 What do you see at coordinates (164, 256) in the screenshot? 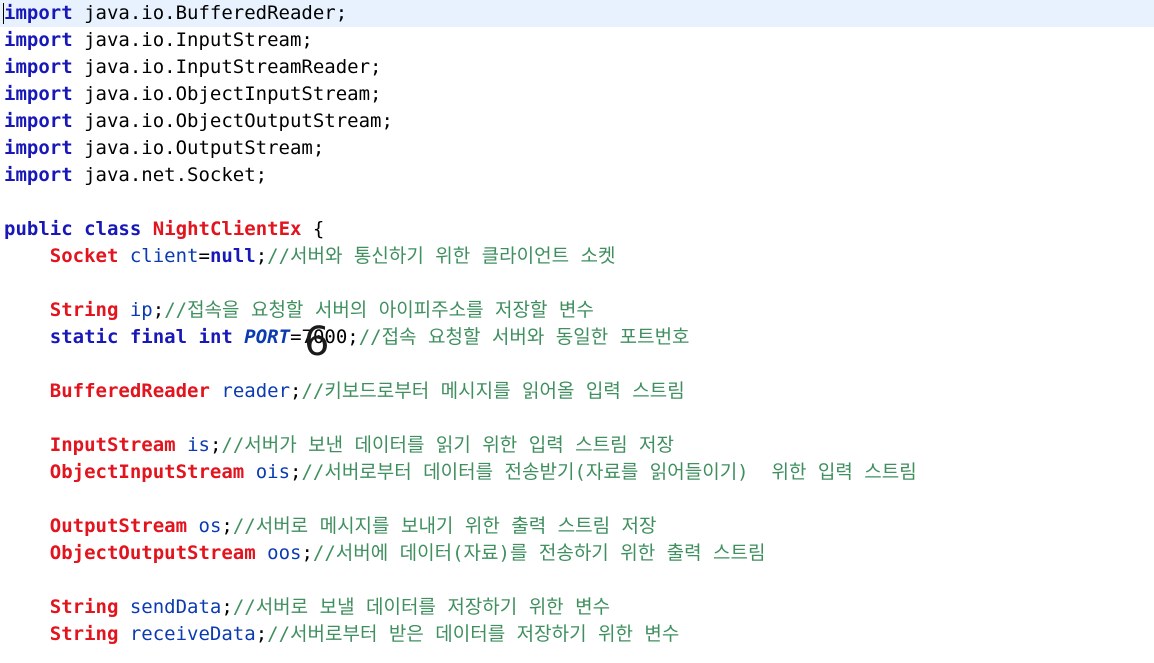
I see `code-token-field: client` at bounding box center [164, 256].